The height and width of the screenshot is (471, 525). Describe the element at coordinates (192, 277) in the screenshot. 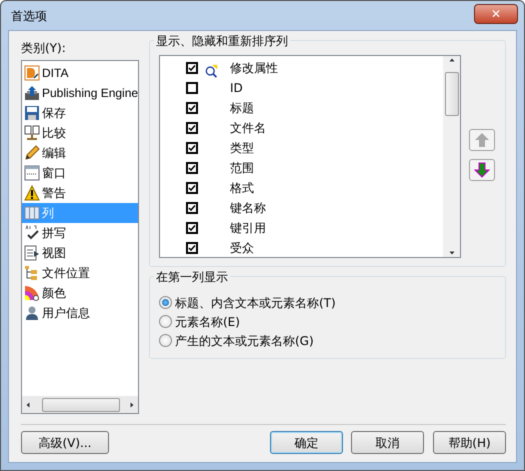

I see `group-title: 在第一列显示` at that location.